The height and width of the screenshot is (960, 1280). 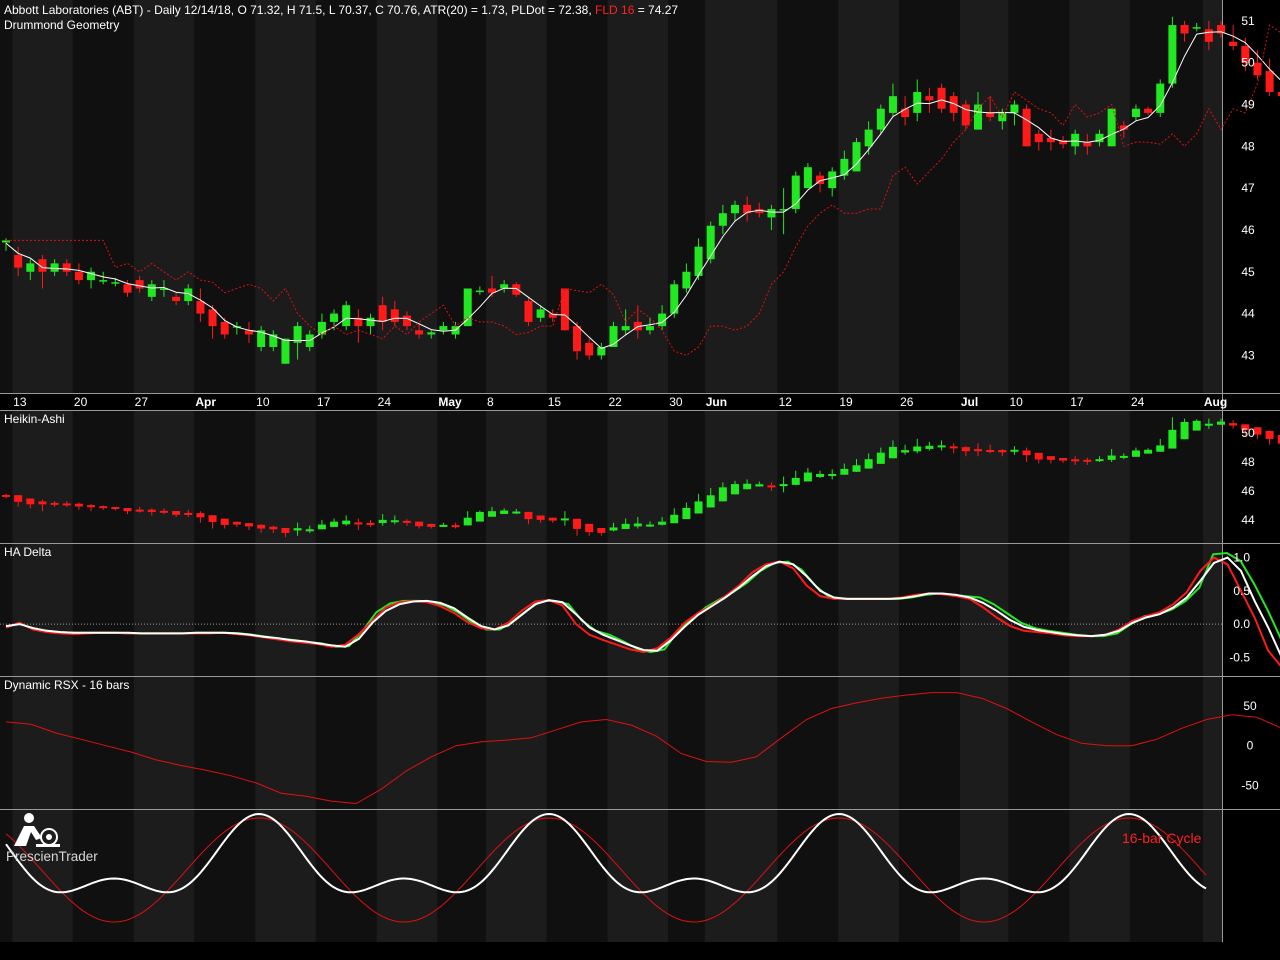 What do you see at coordinates (1248, 21) in the screenshot?
I see `price-tick-label: 51` at bounding box center [1248, 21].